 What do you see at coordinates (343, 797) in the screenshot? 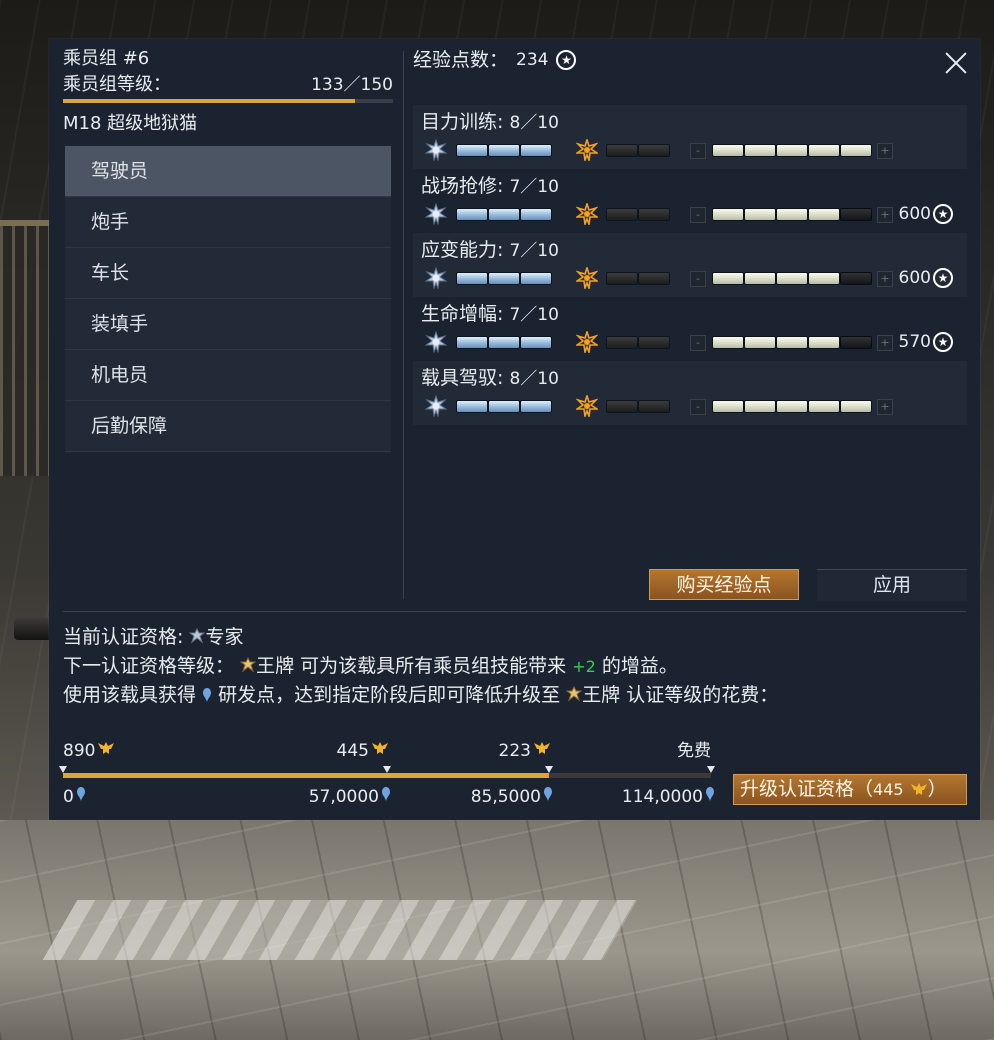
I see `milestone-rp-value: 57,0000` at bounding box center [343, 797].